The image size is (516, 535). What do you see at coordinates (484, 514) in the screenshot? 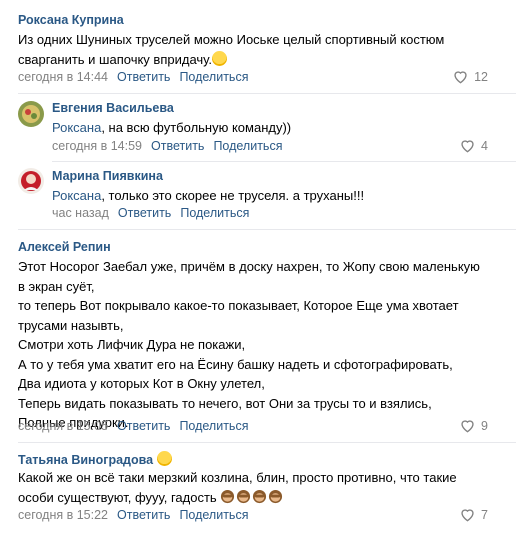
I see `like-count: 7` at bounding box center [484, 514].